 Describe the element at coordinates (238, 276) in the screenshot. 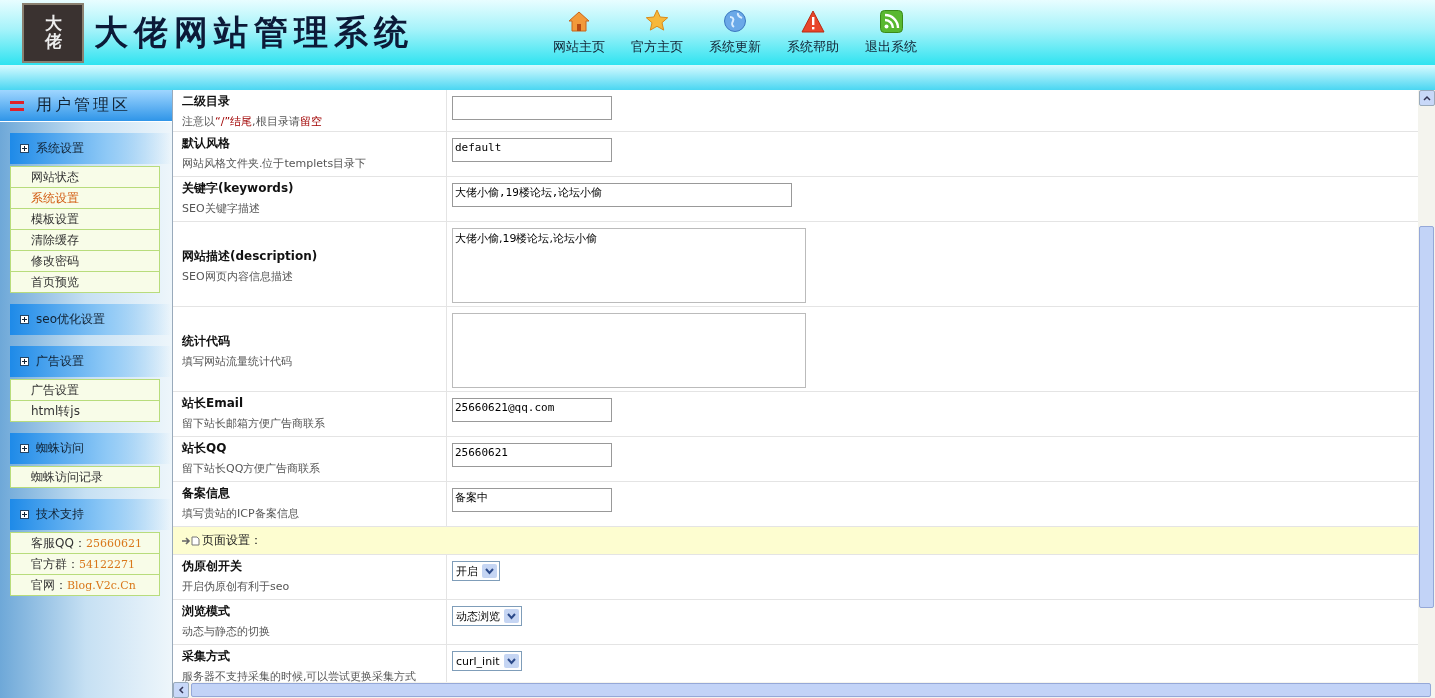

I see `field-hint: SEO网页内容信息描述` at that location.